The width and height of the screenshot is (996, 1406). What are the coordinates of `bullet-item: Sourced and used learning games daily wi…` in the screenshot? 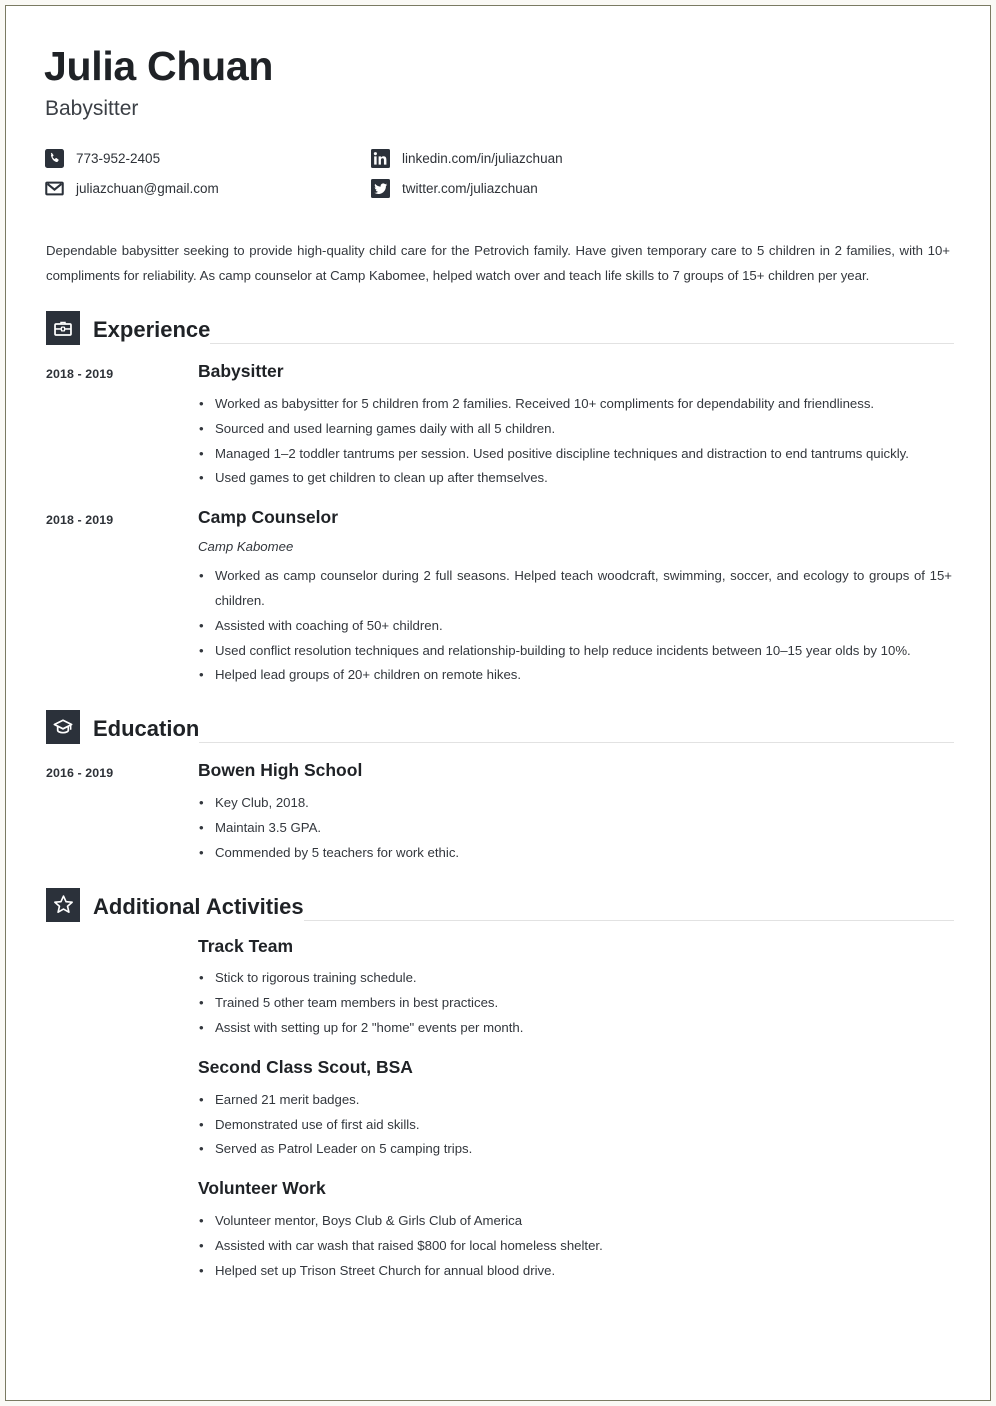 It's located at (575, 429).